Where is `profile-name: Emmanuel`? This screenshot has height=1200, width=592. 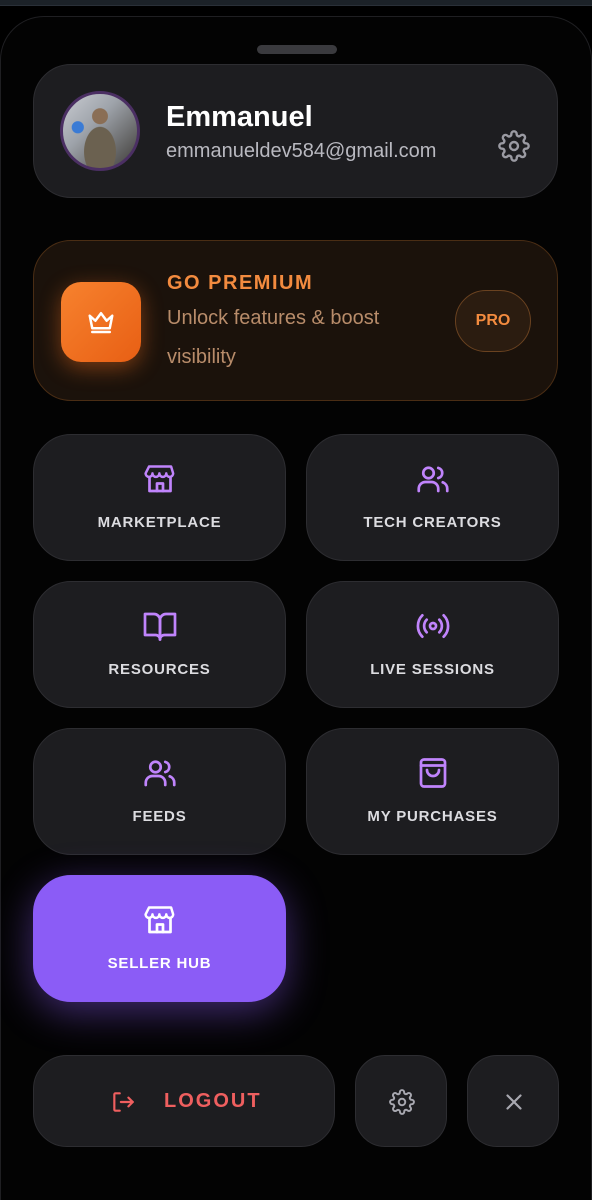
profile-name: Emmanuel is located at coordinates (239, 117).